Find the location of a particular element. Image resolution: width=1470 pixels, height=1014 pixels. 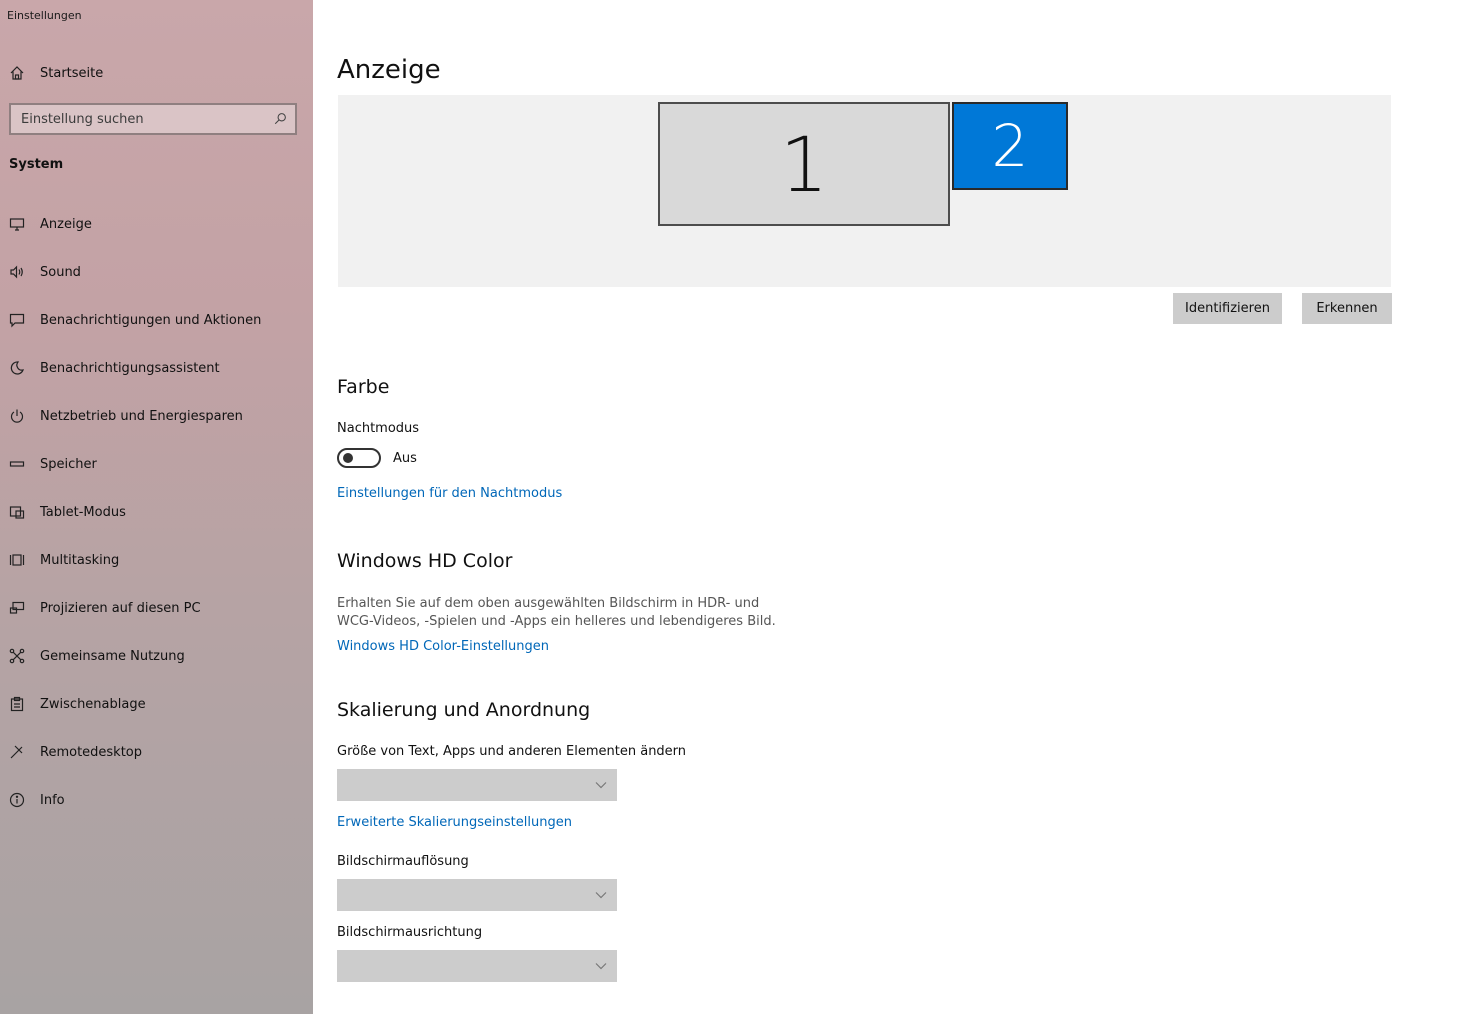

sidebar-item-label: Benachrichtigungsassistent is located at coordinates (130, 368).